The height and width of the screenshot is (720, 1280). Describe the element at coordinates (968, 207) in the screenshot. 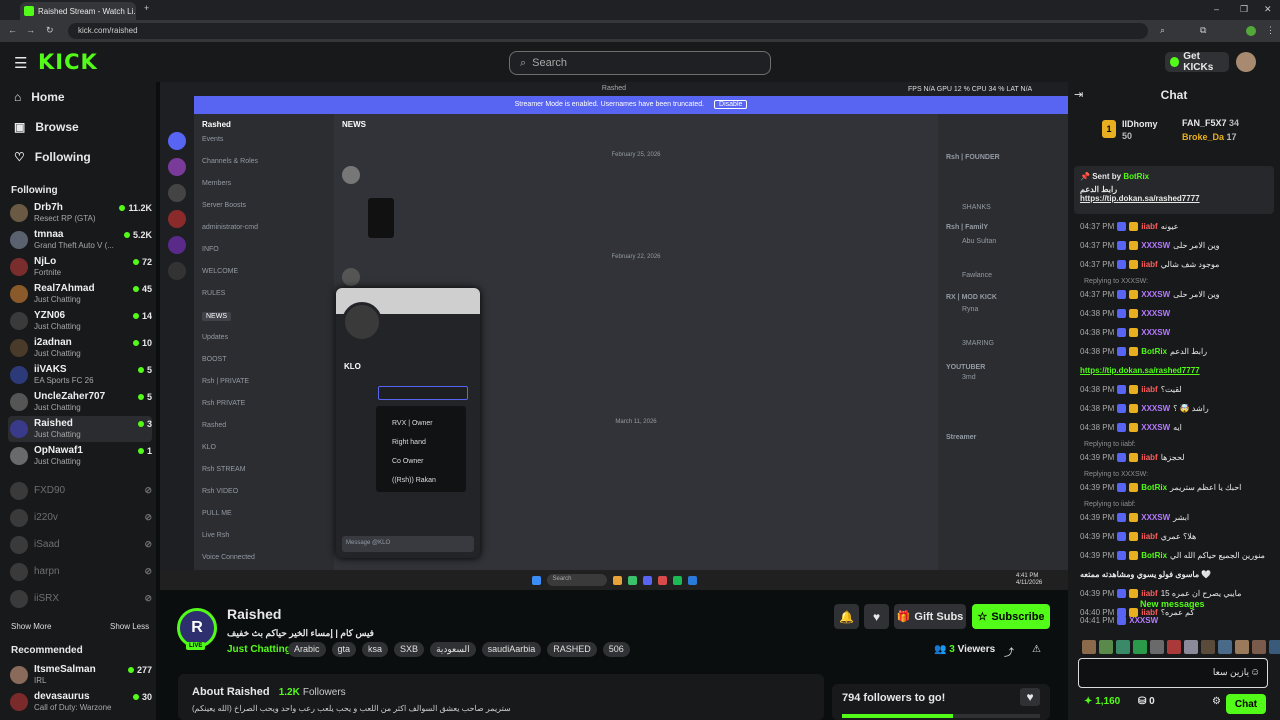

I see `discord-member: SHANKS` at that location.